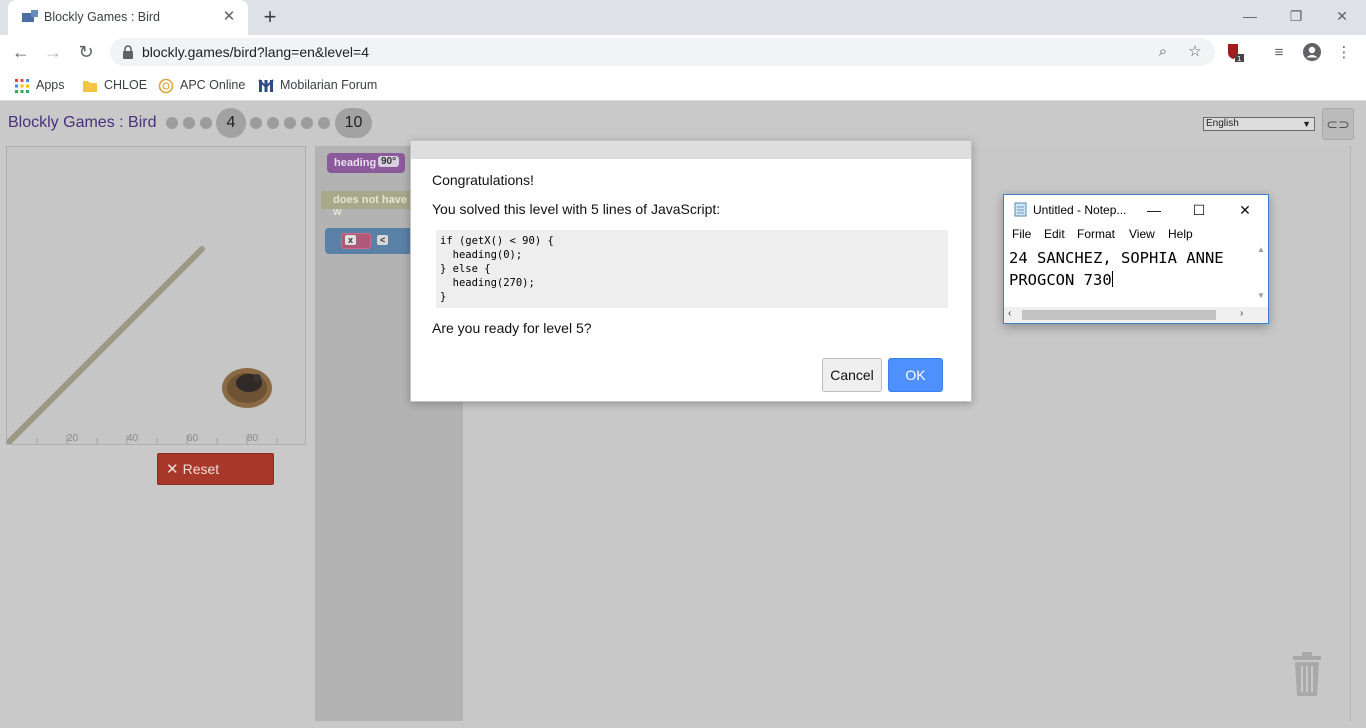 Image resolution: width=1366 pixels, height=728 pixels. I want to click on notepad-menubar: File Edit Format View Help, so click(1136, 234).